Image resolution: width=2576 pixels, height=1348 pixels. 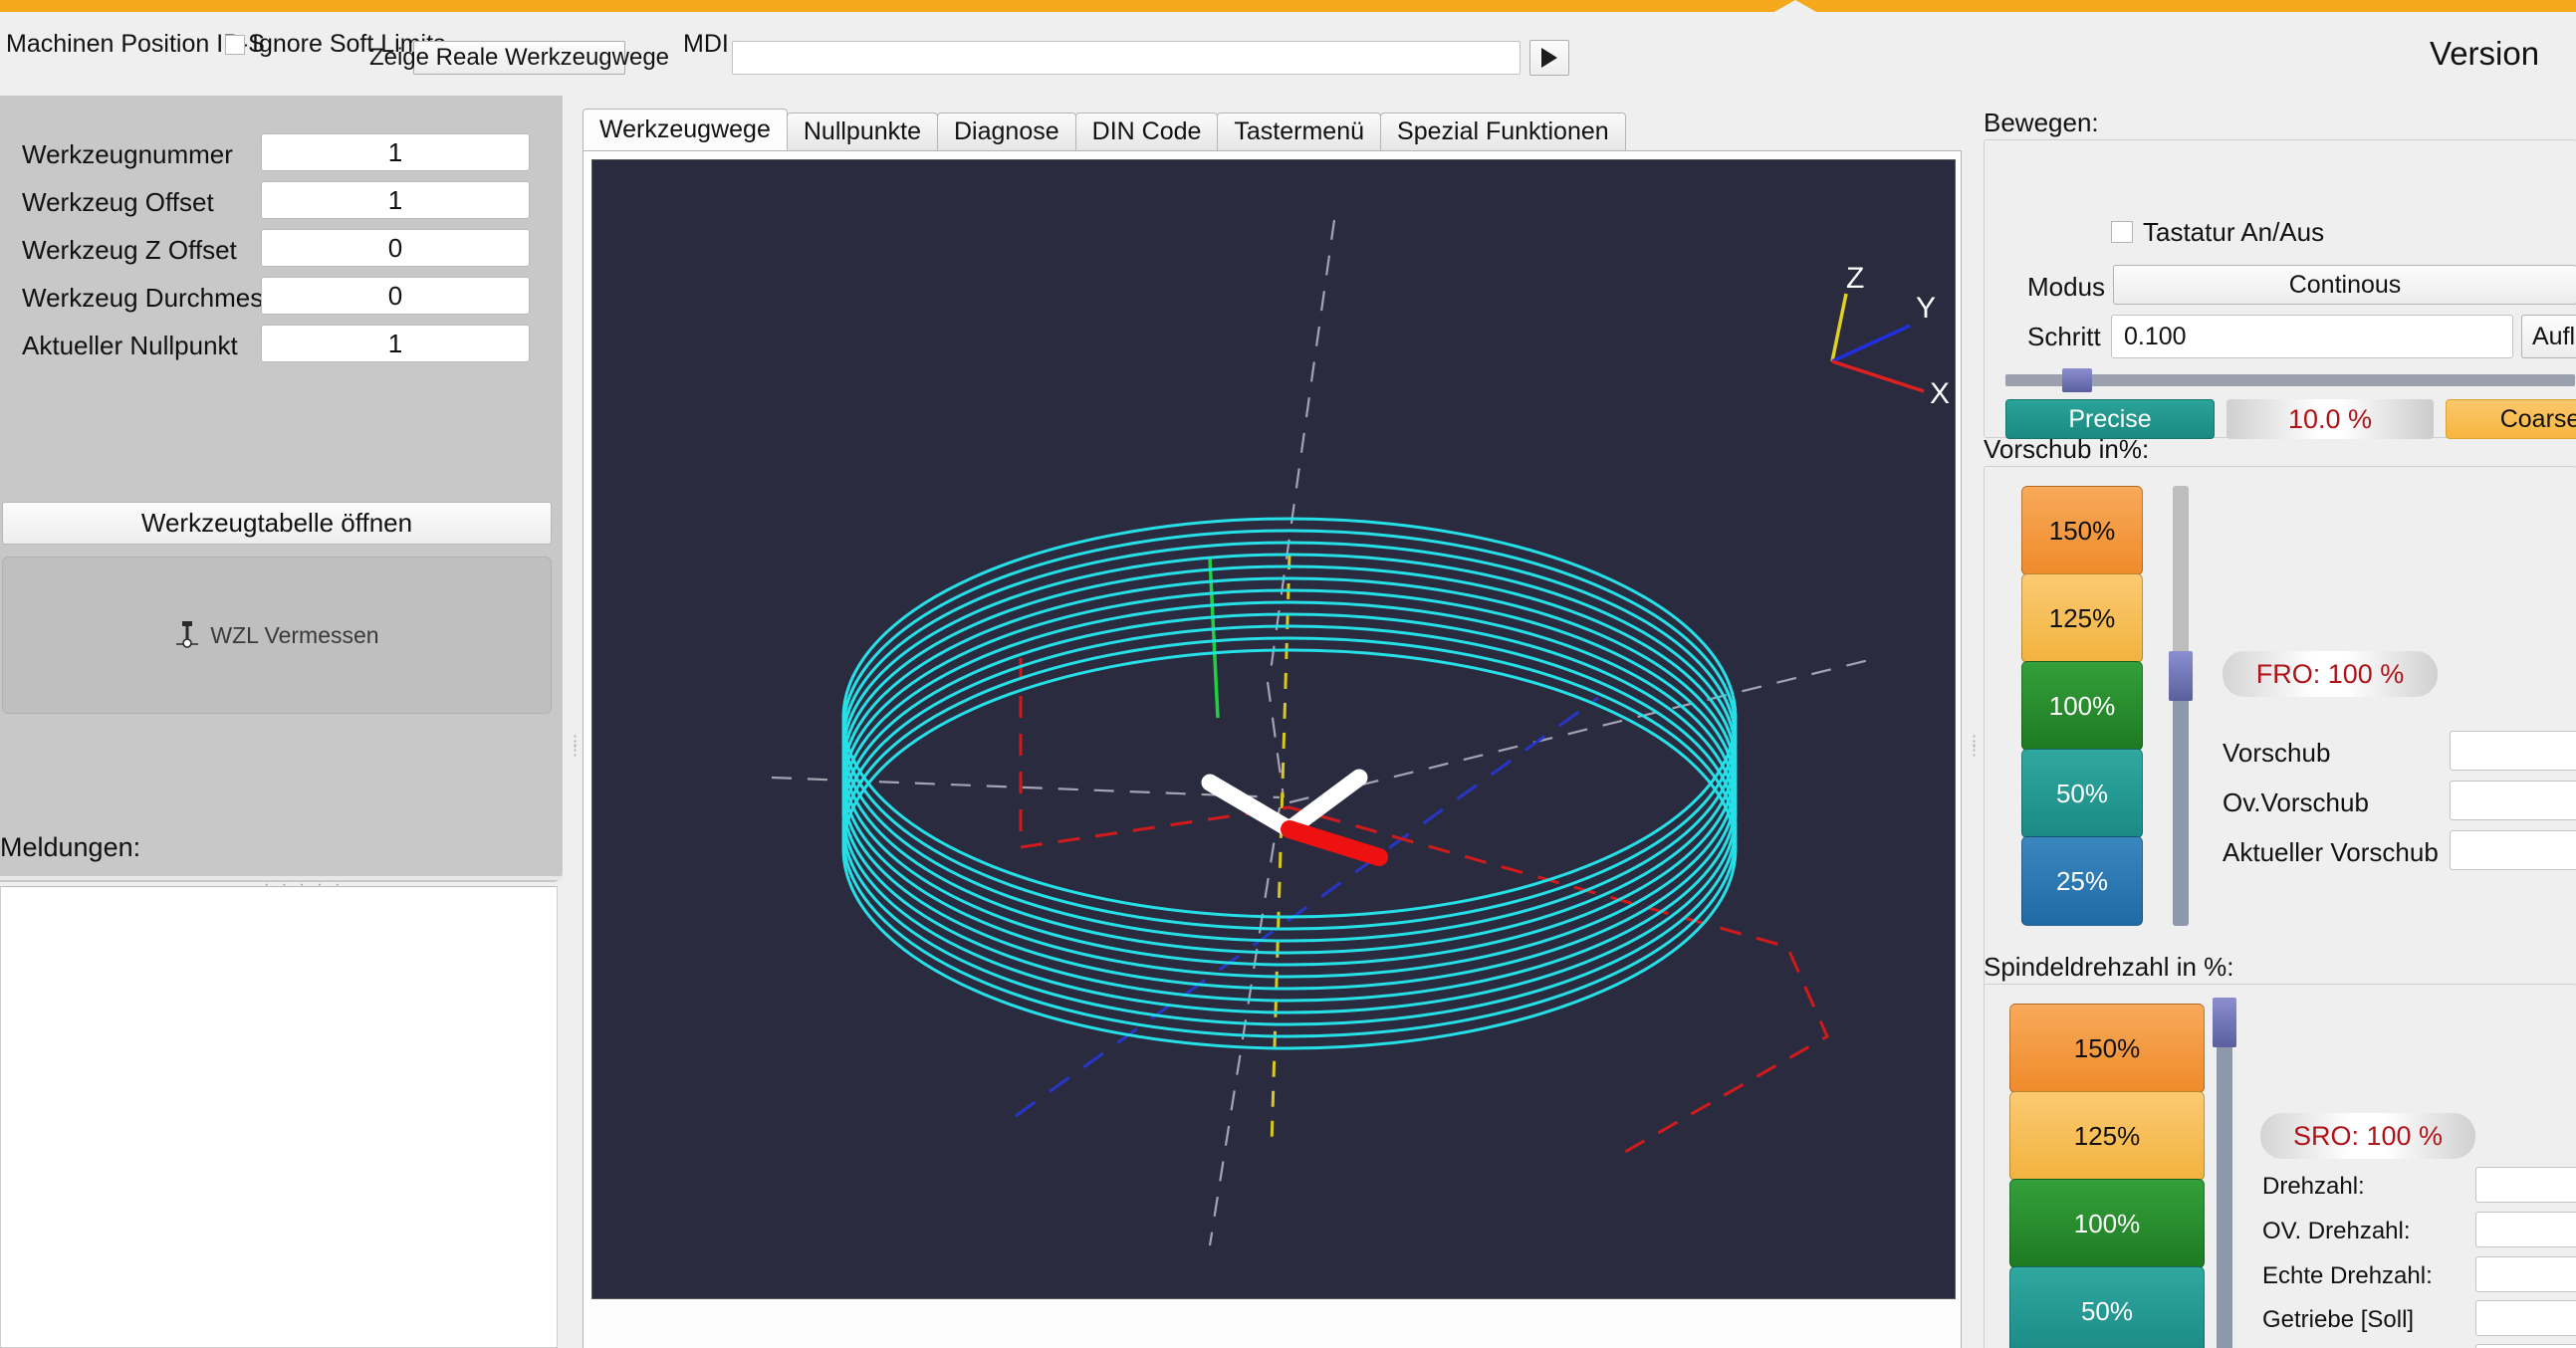 What do you see at coordinates (2066, 287) in the screenshot?
I see `mode-label: Modus` at bounding box center [2066, 287].